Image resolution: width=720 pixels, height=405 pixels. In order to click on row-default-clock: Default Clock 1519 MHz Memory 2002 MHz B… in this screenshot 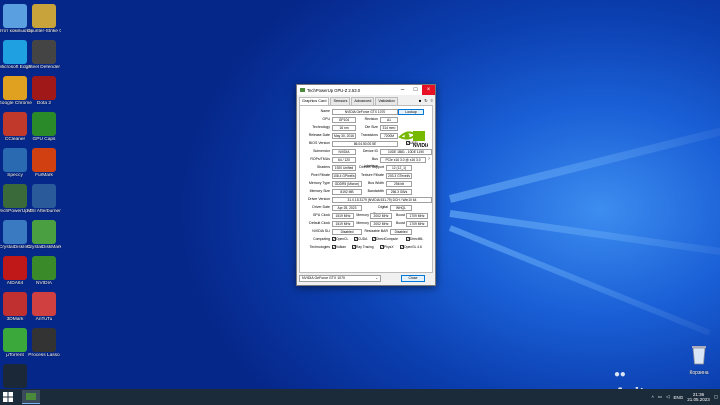, I will do `click(366, 223)`.